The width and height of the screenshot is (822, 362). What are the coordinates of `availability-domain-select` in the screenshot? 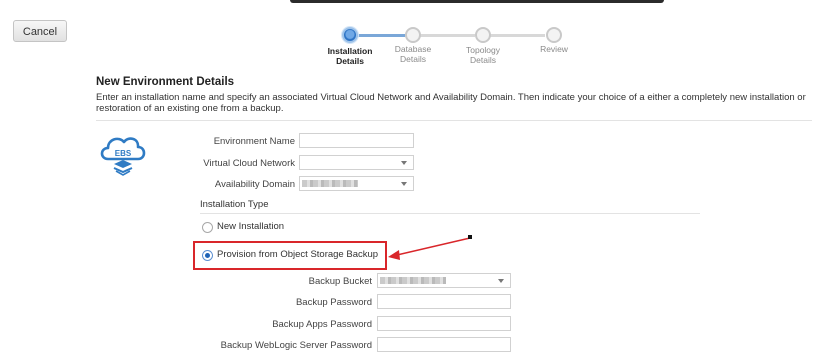 It's located at (356, 183).